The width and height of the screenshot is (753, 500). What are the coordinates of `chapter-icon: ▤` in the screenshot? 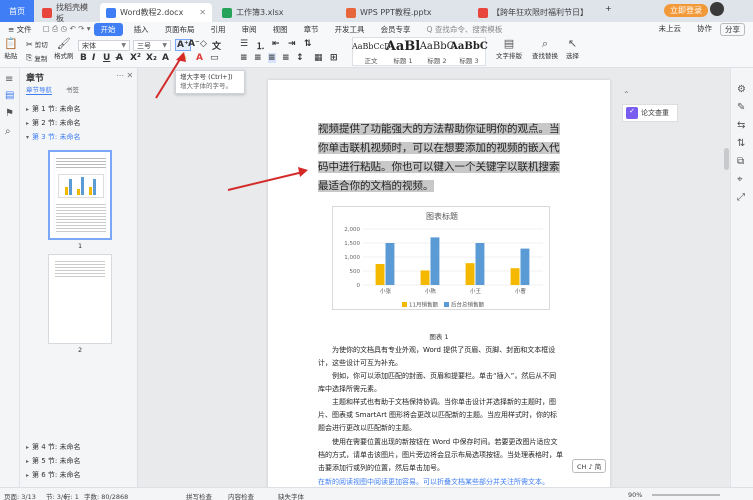 It's located at (9, 95).